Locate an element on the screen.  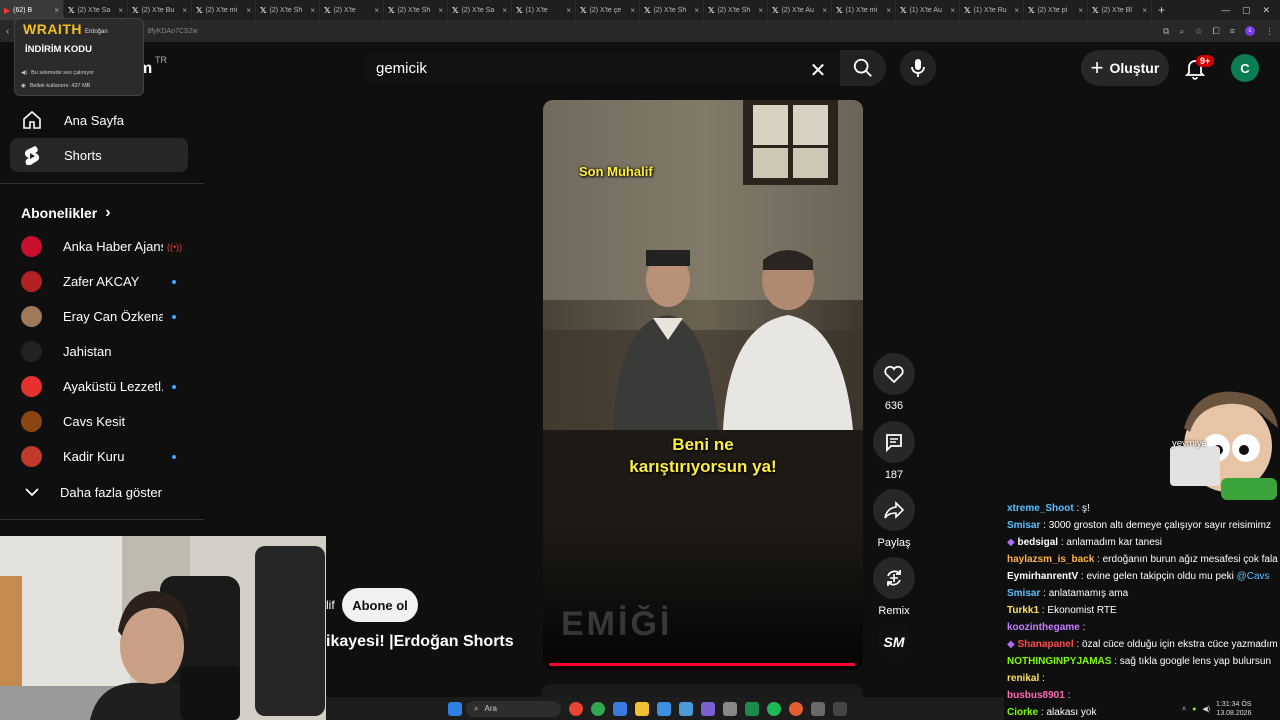
chat-username: EymirhanrentV is located at coordinates (1042, 576).